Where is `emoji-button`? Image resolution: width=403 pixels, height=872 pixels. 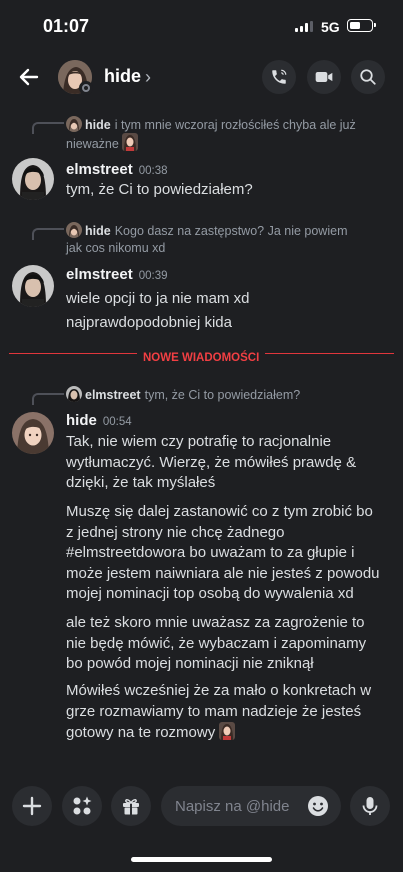 emoji-button is located at coordinates (318, 806).